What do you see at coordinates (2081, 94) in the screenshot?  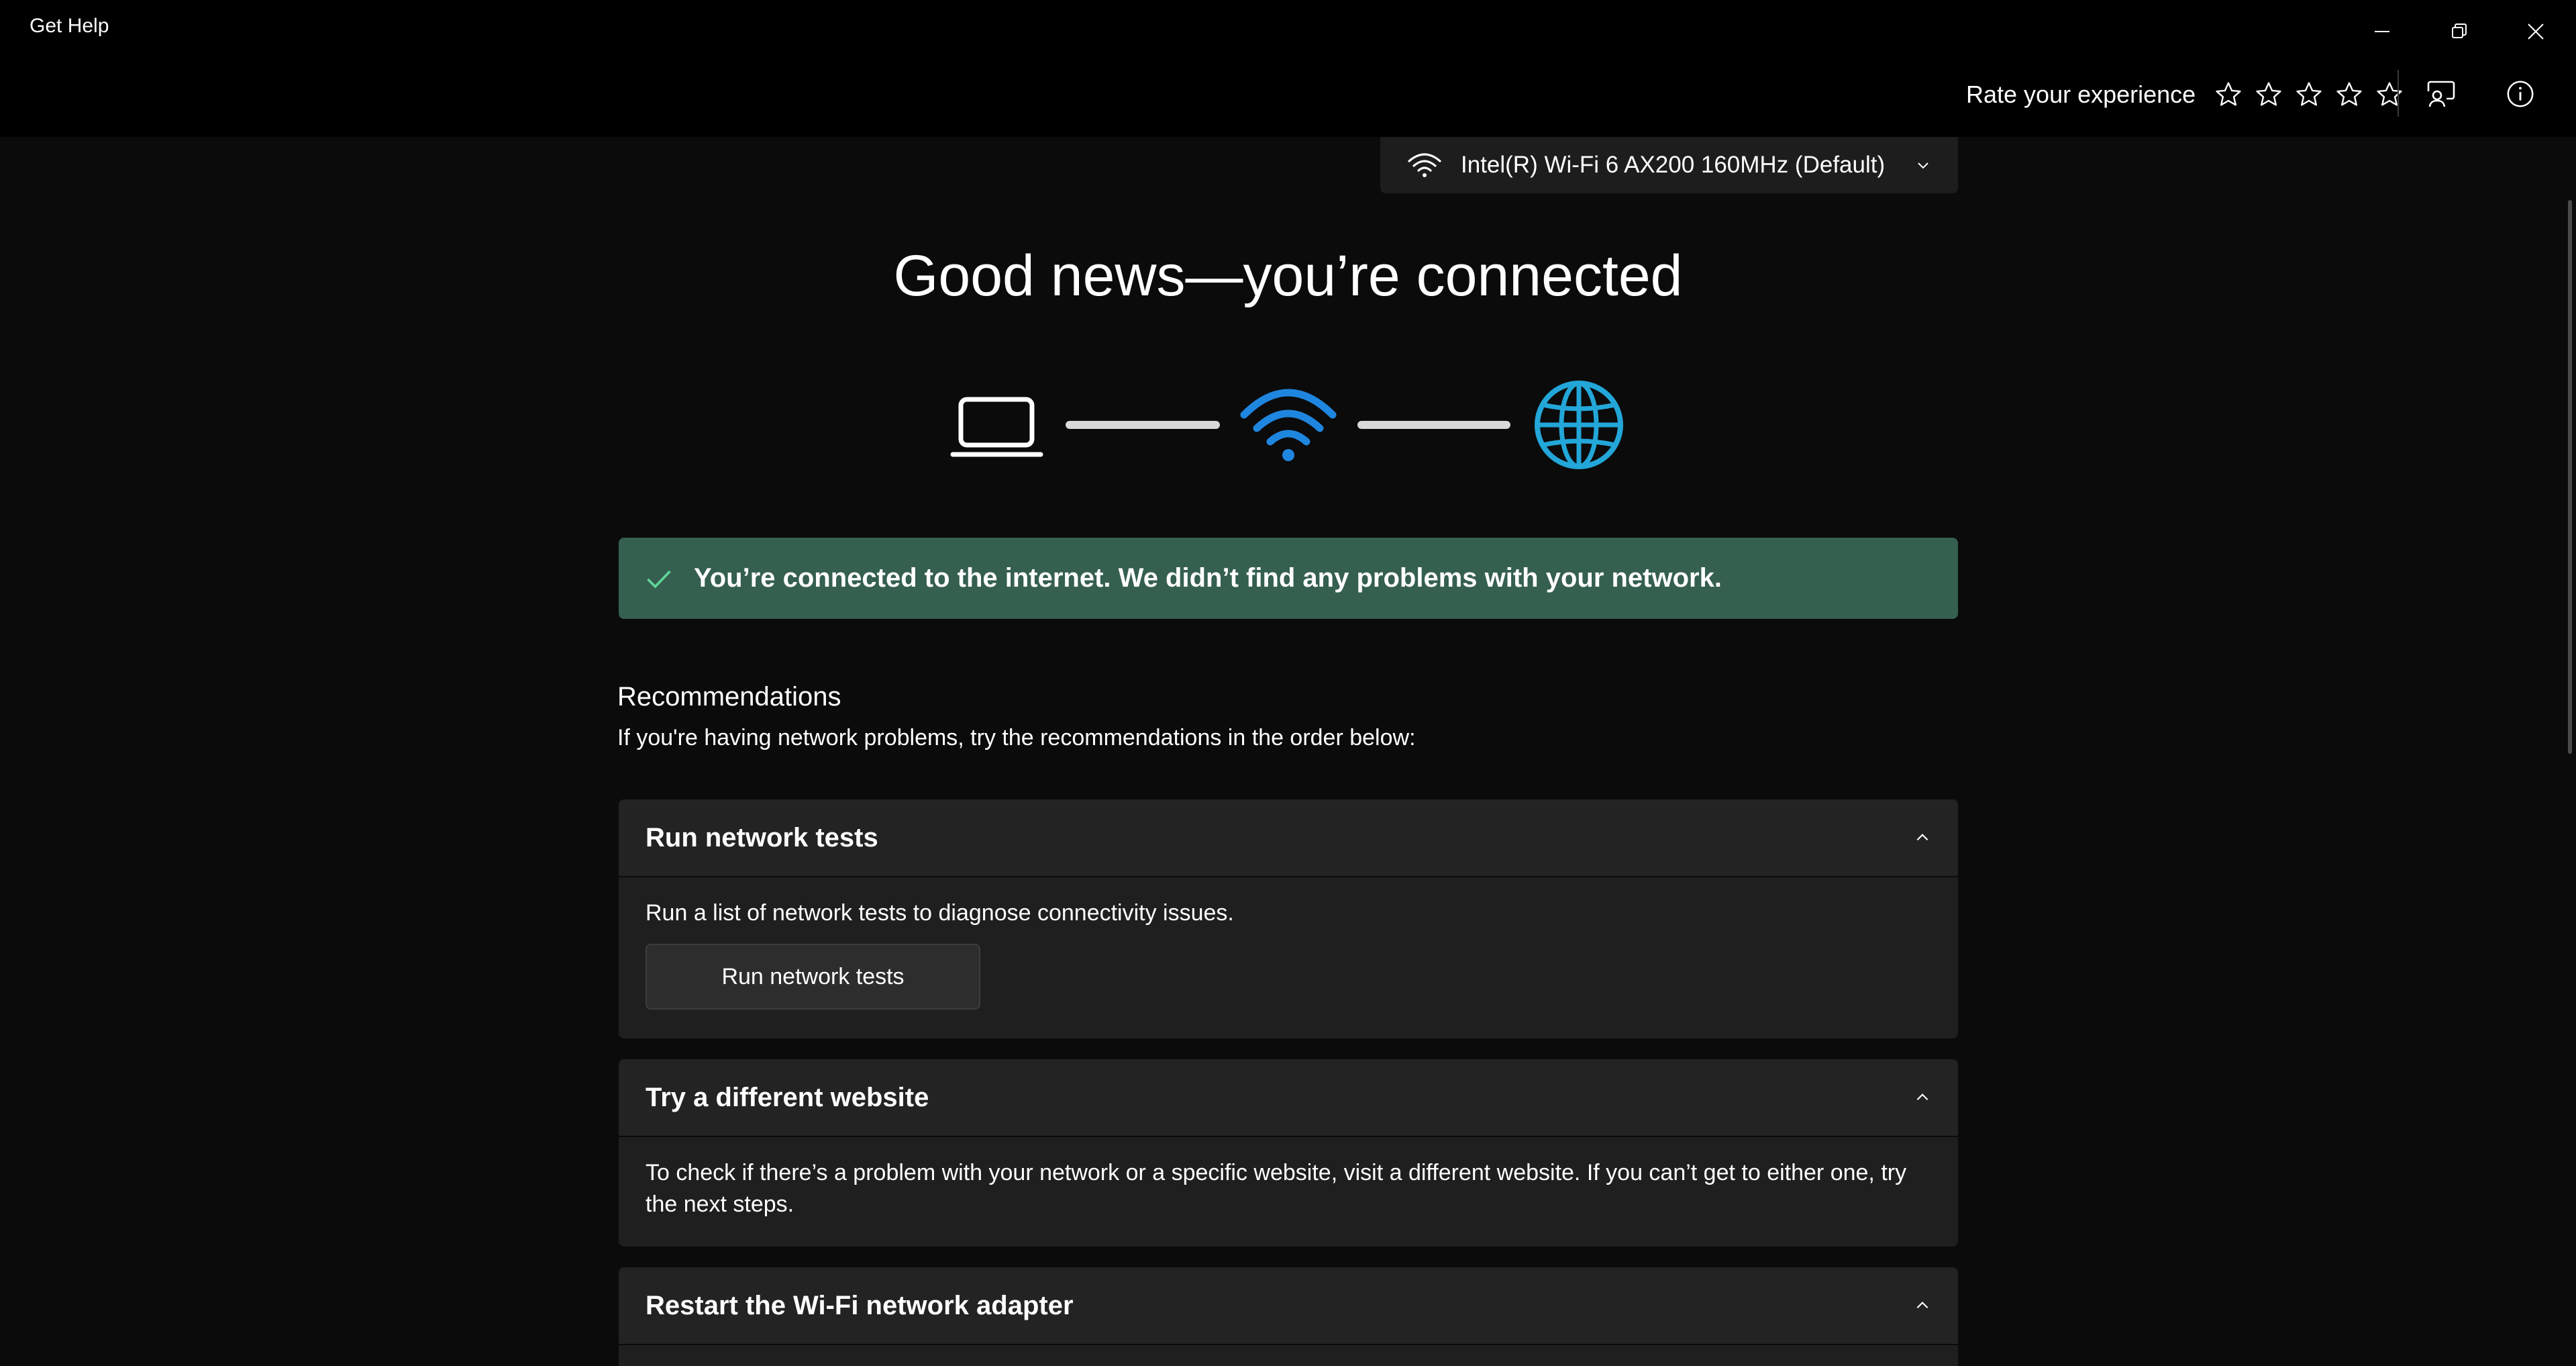 I see `rate-label: Rate your experience` at bounding box center [2081, 94].